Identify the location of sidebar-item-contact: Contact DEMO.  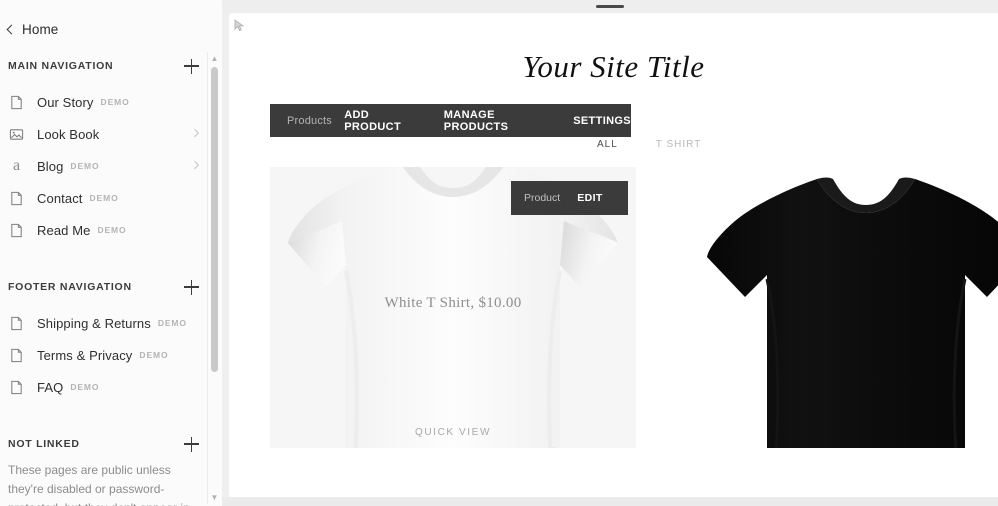
(107, 198).